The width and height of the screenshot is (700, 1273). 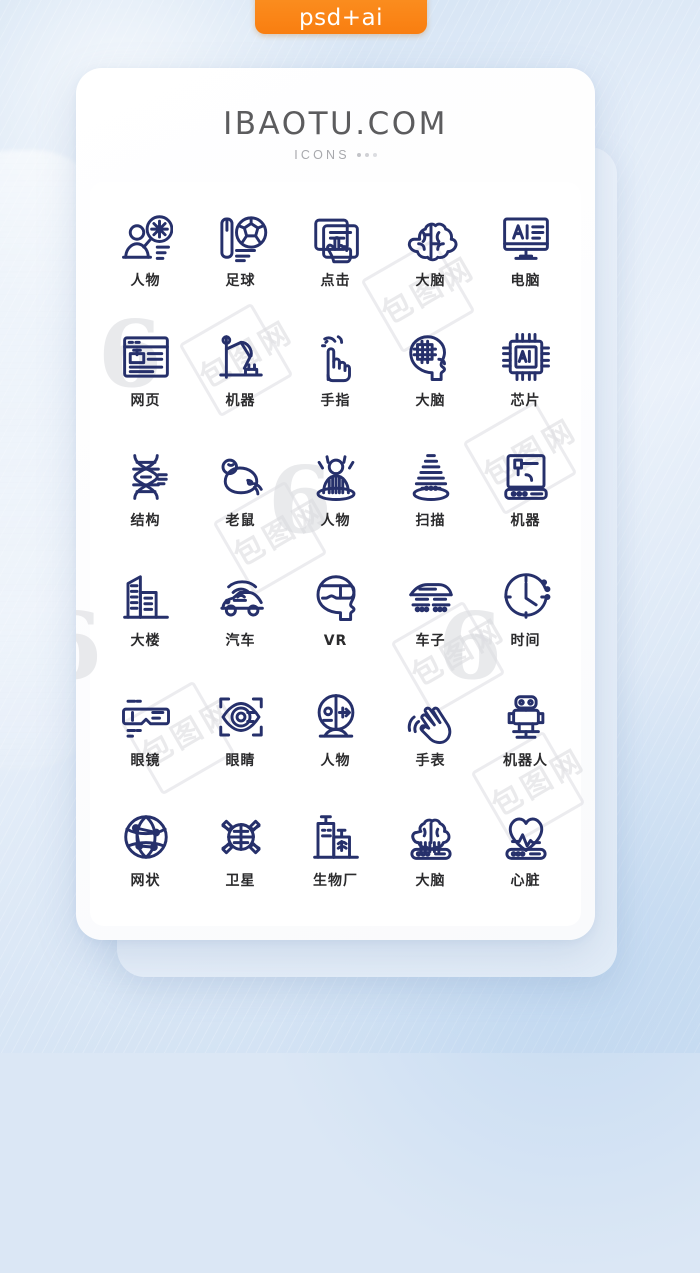 I want to click on icon-cell: 机器人, so click(x=525, y=742).